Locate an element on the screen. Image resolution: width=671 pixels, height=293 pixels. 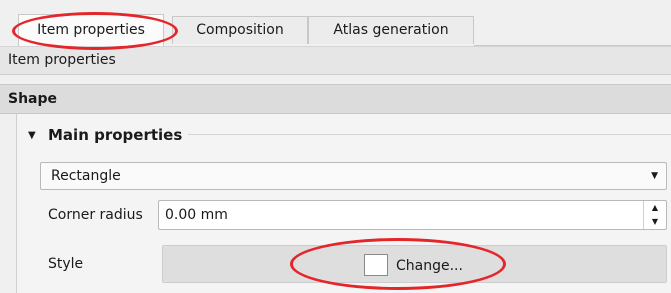
spin-up-icon: ▲ is located at coordinates (655, 208).